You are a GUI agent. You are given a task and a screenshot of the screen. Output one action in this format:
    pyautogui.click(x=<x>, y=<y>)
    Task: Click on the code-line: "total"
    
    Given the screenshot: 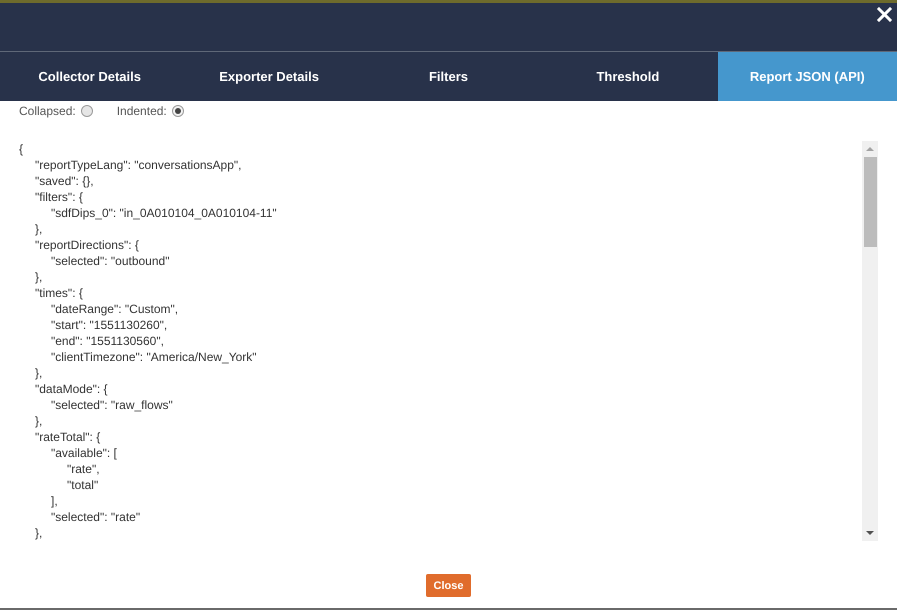 What is the action you would take?
    pyautogui.click(x=82, y=485)
    